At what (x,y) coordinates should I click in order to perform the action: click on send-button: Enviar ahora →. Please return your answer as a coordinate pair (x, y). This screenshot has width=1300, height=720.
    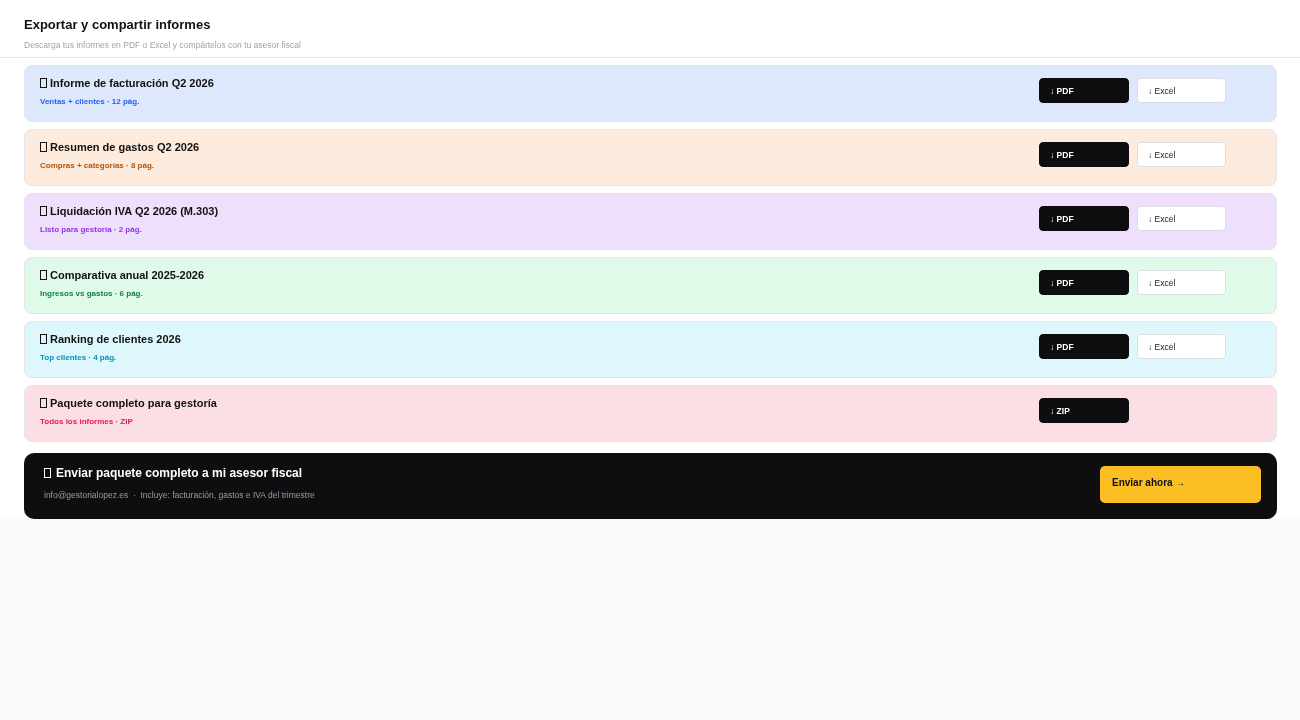
    Looking at the image, I should click on (1180, 484).